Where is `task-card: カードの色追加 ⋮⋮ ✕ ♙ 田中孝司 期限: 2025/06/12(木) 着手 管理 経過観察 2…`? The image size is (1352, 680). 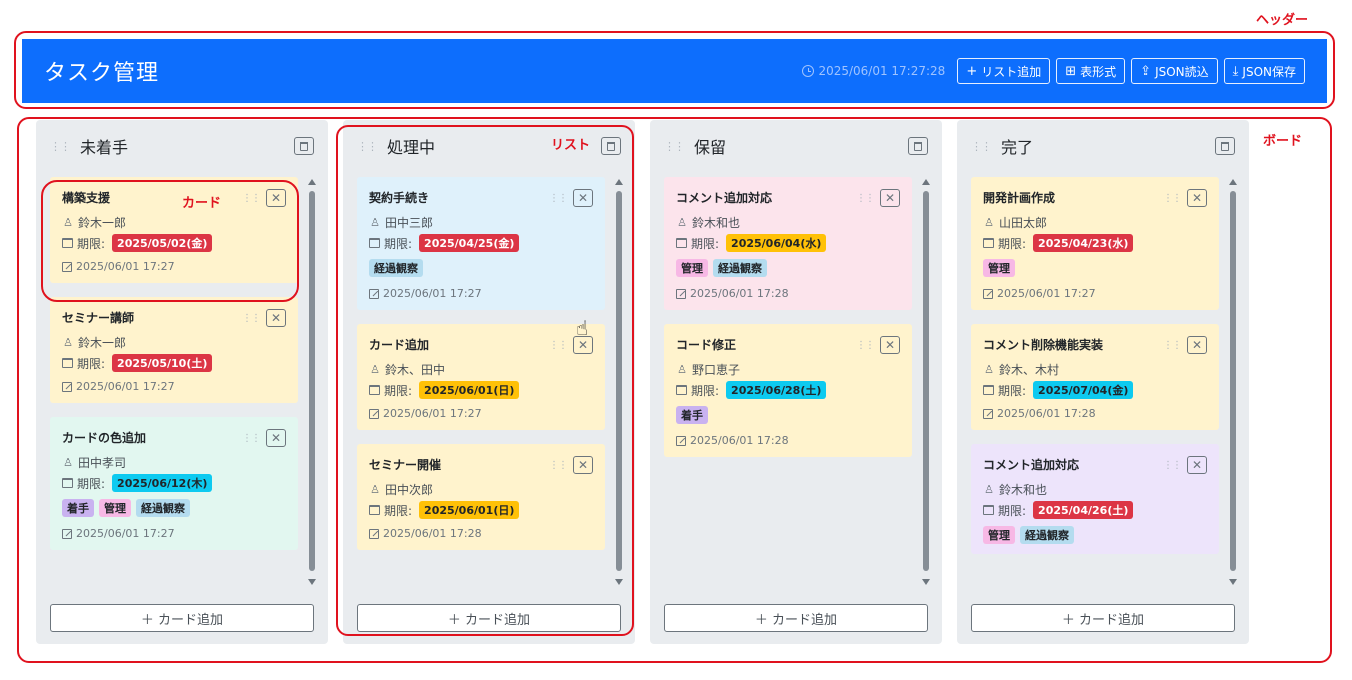
task-card: カードの色追加 ⋮⋮ ✕ ♙ 田中孝司 期限: 2025/06/12(木) 着手 管理 経過観察 2… is located at coordinates (174, 483).